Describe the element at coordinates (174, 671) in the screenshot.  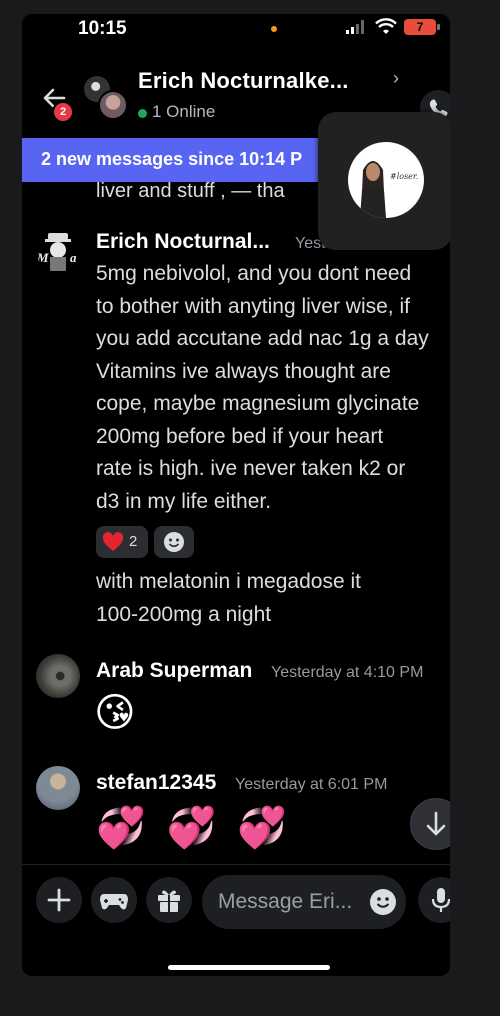
I see `message-author: Arab Superman` at that location.